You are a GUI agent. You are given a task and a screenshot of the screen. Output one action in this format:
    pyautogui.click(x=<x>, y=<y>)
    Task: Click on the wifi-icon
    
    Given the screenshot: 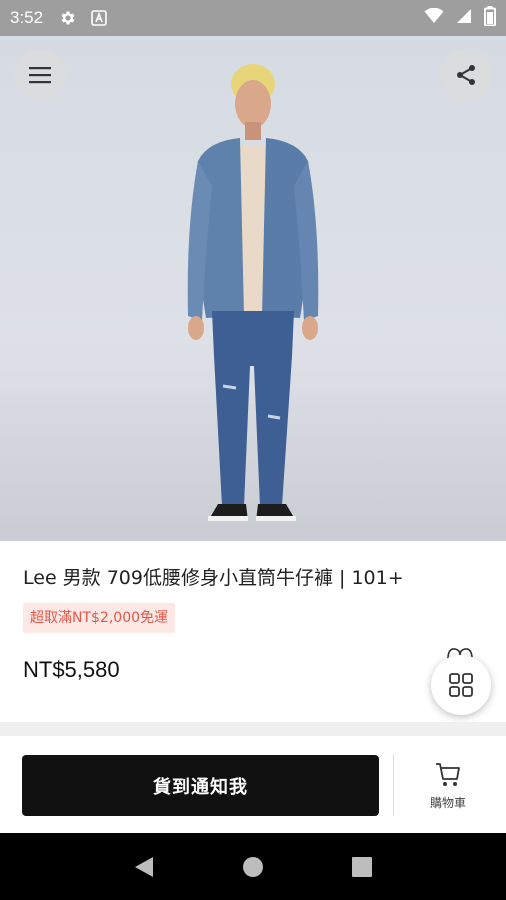 What is the action you would take?
    pyautogui.click(x=434, y=17)
    